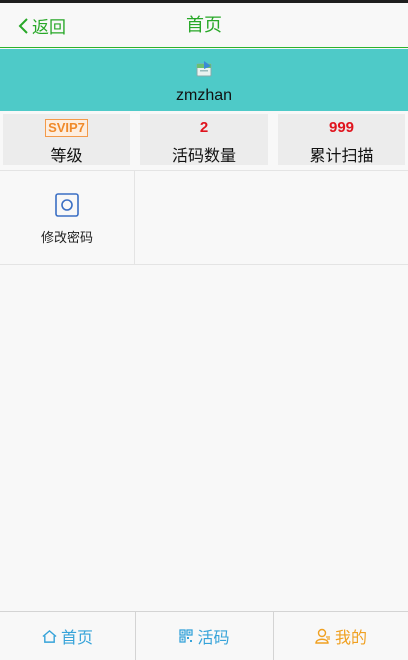 The height and width of the screenshot is (660, 408). I want to click on tab-codes: 活码, so click(204, 636).